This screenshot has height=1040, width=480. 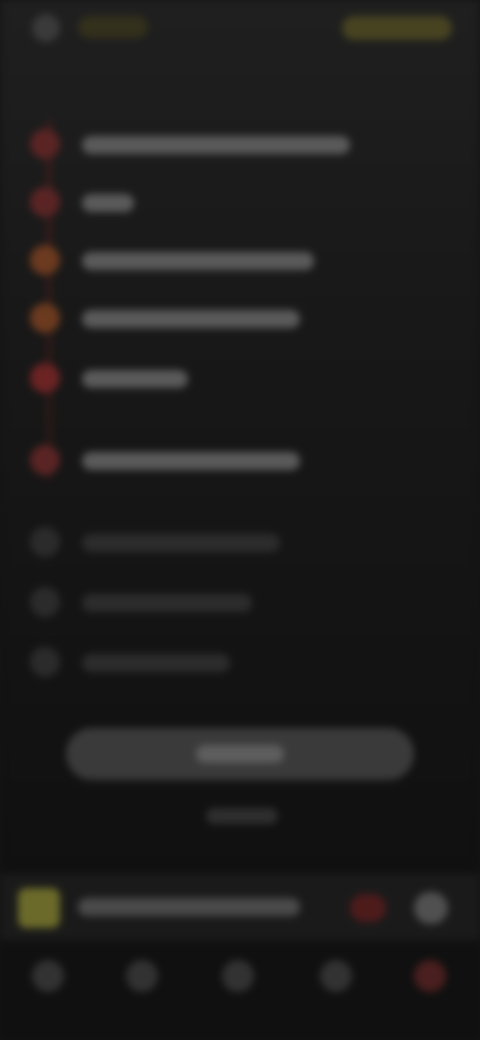 I want to click on secondary-link-placeholder, so click(x=242, y=816).